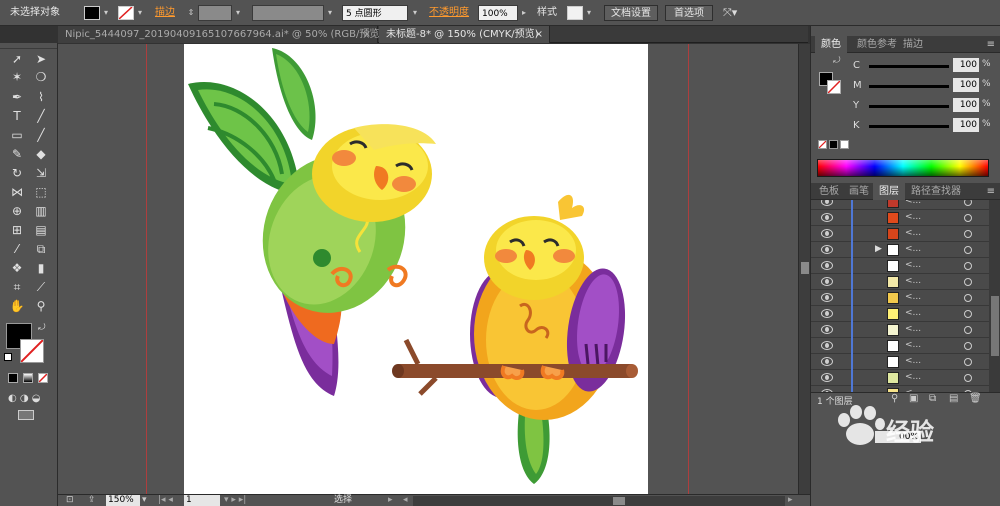  Describe the element at coordinates (41, 211) in the screenshot. I see `perspective-grid-tool-icon: ▥` at that location.